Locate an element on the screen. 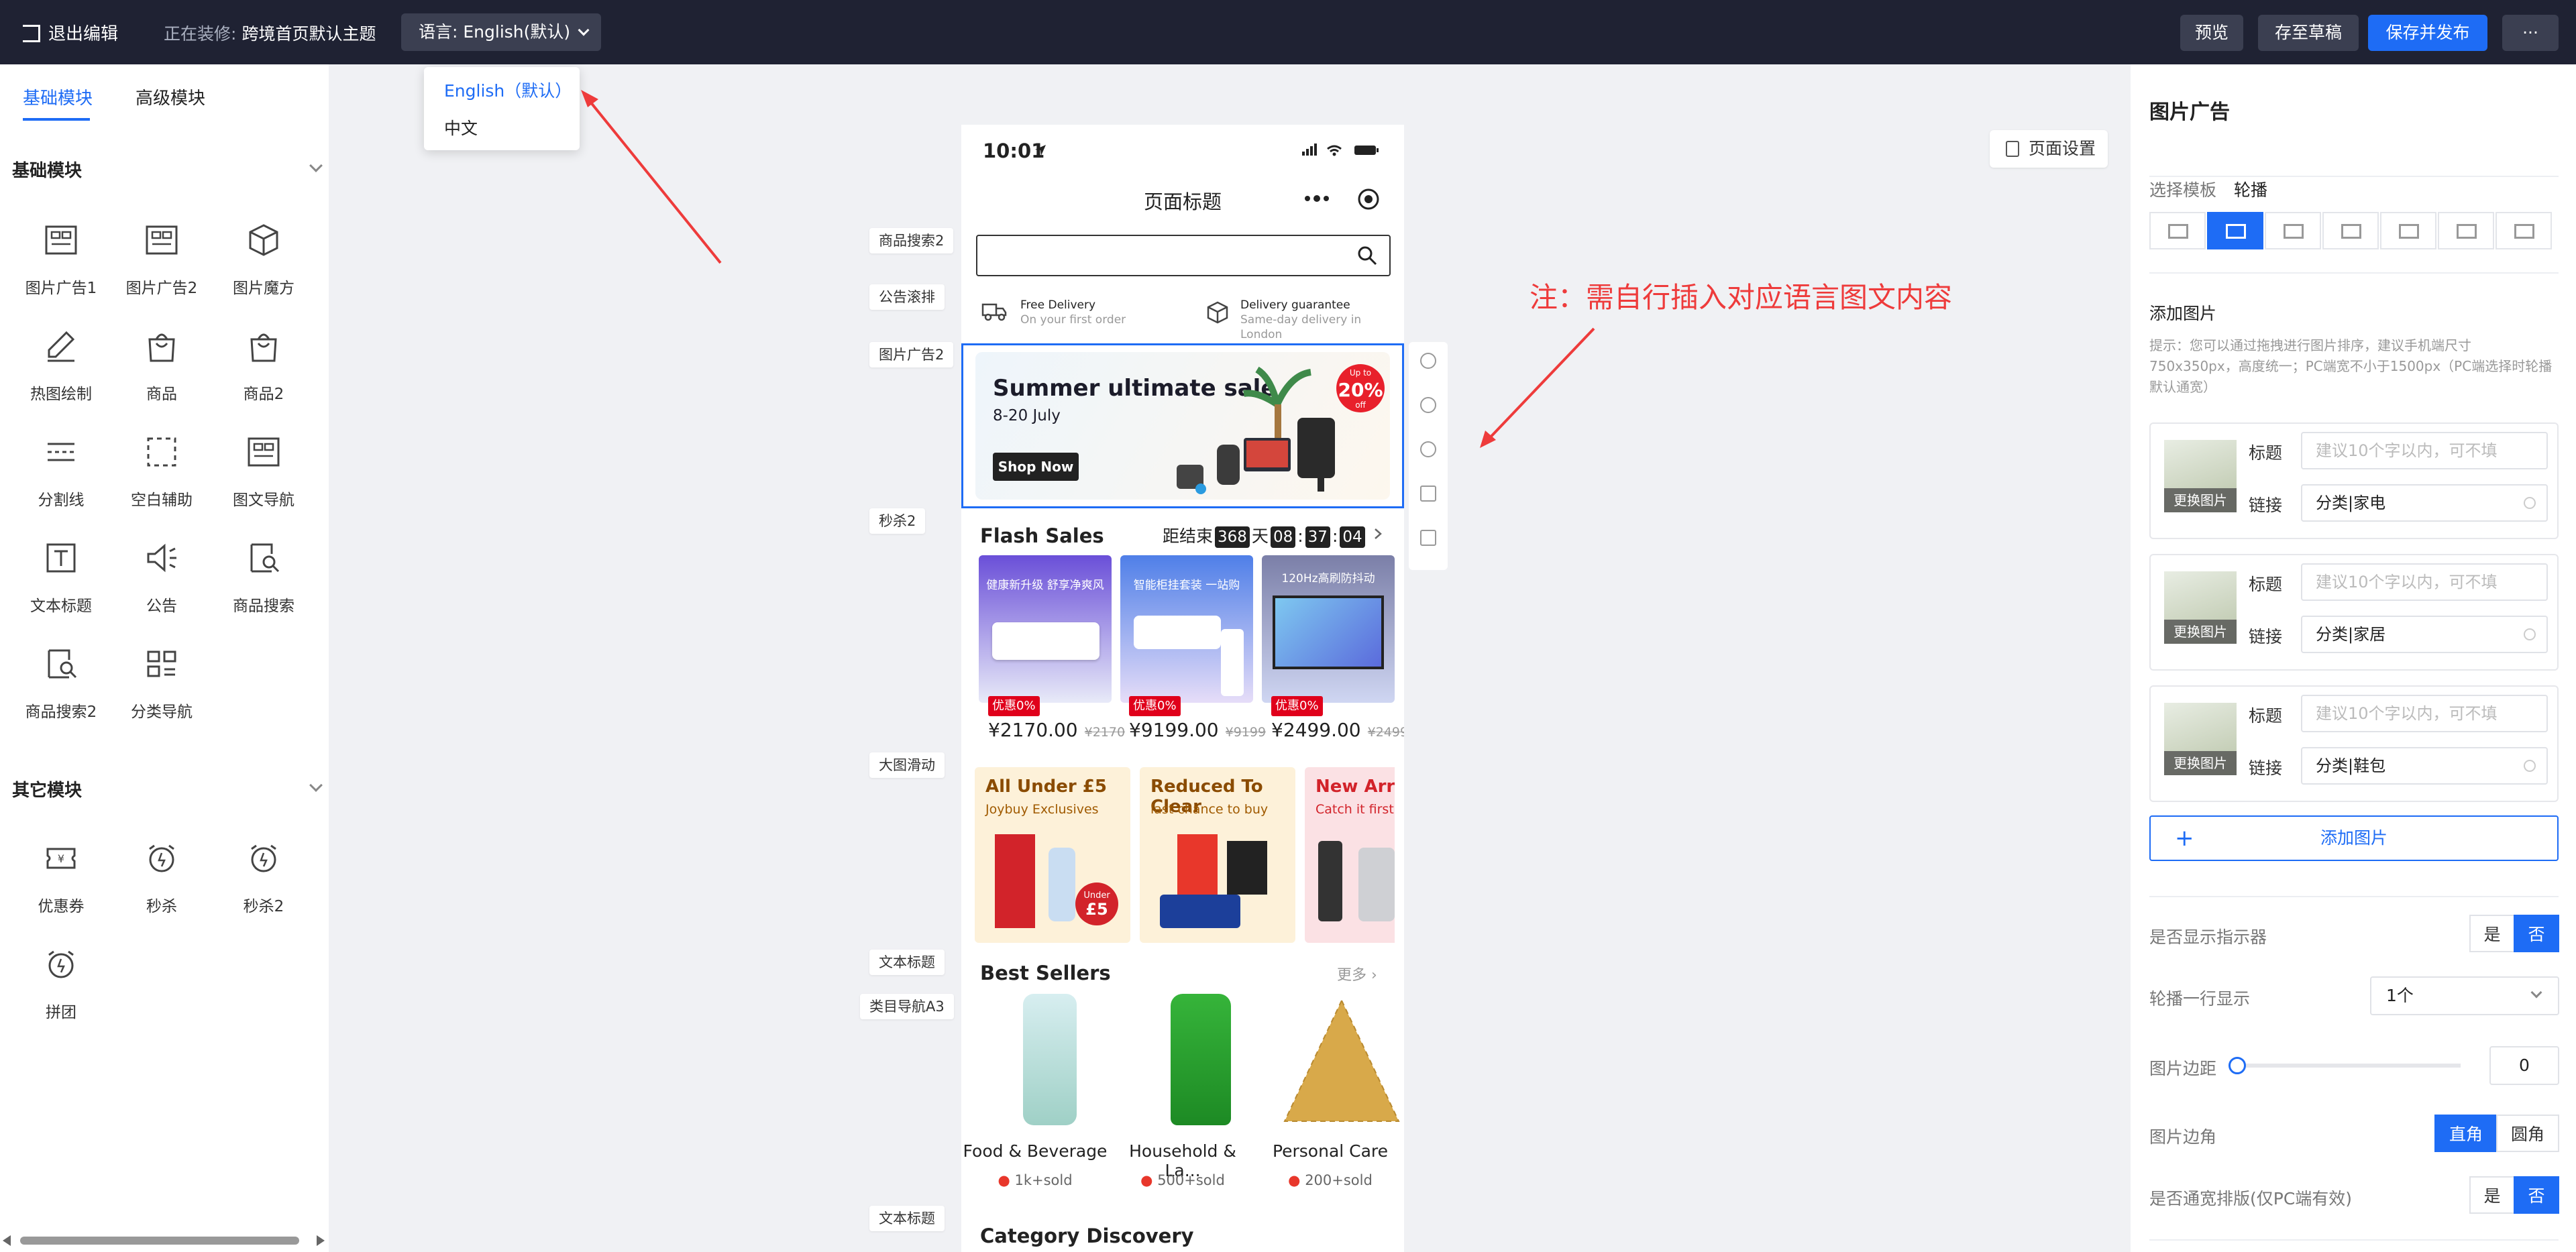 The height and width of the screenshot is (1252, 2576). module-coupon: ¥ 优惠券 is located at coordinates (61, 887).